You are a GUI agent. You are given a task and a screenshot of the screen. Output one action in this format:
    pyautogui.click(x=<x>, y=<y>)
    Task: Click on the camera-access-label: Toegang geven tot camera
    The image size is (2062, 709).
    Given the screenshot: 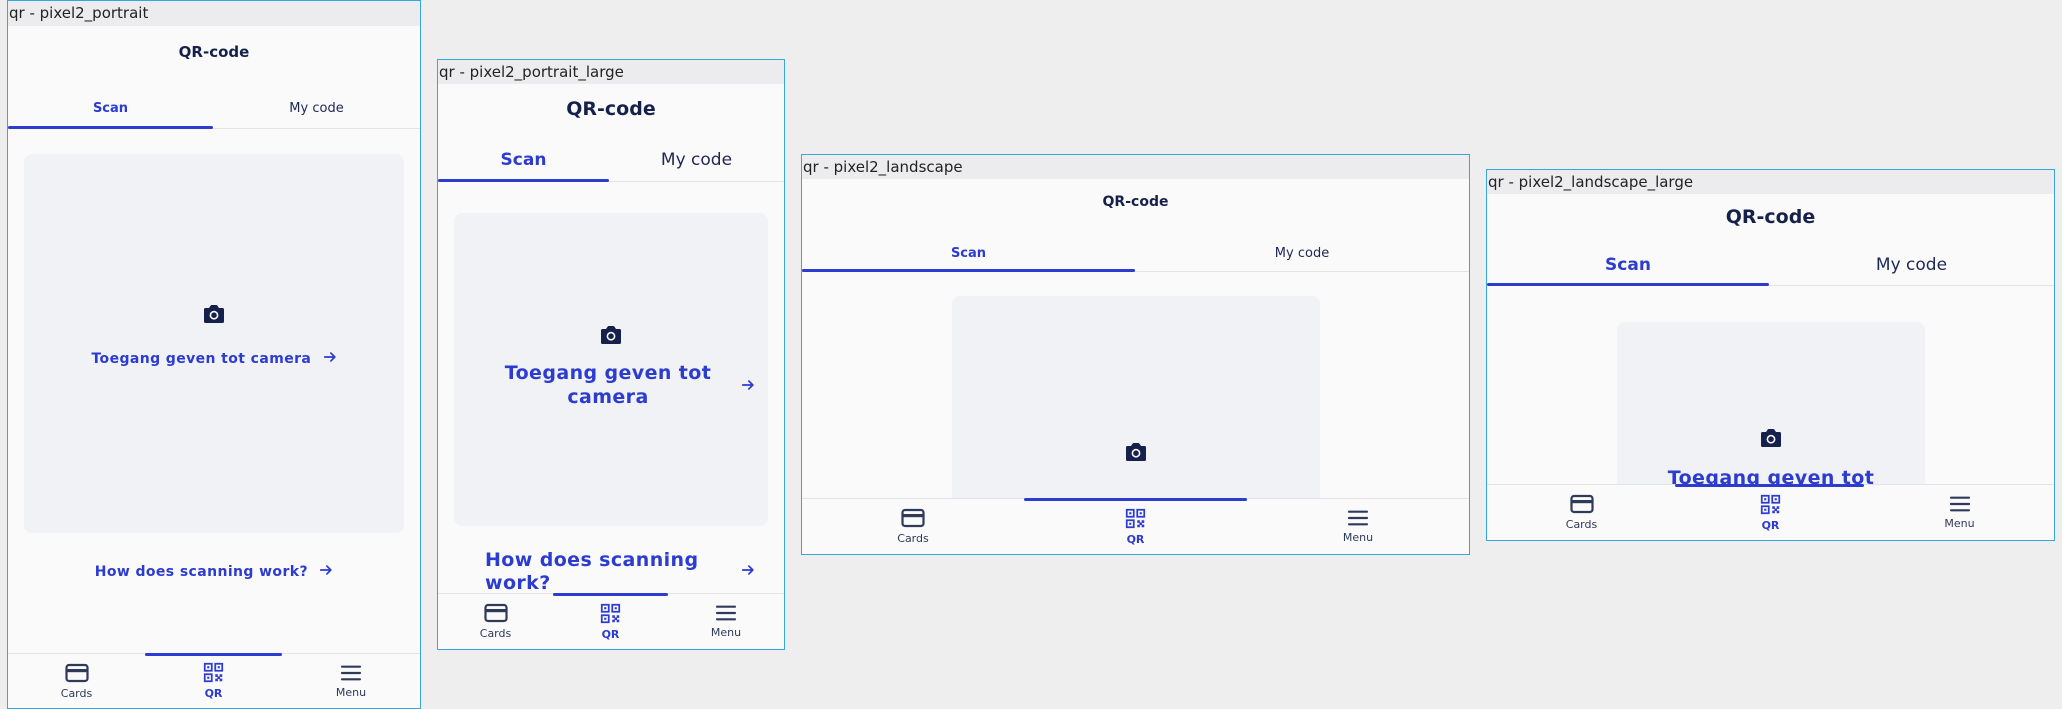 What is the action you would take?
    pyautogui.click(x=201, y=359)
    